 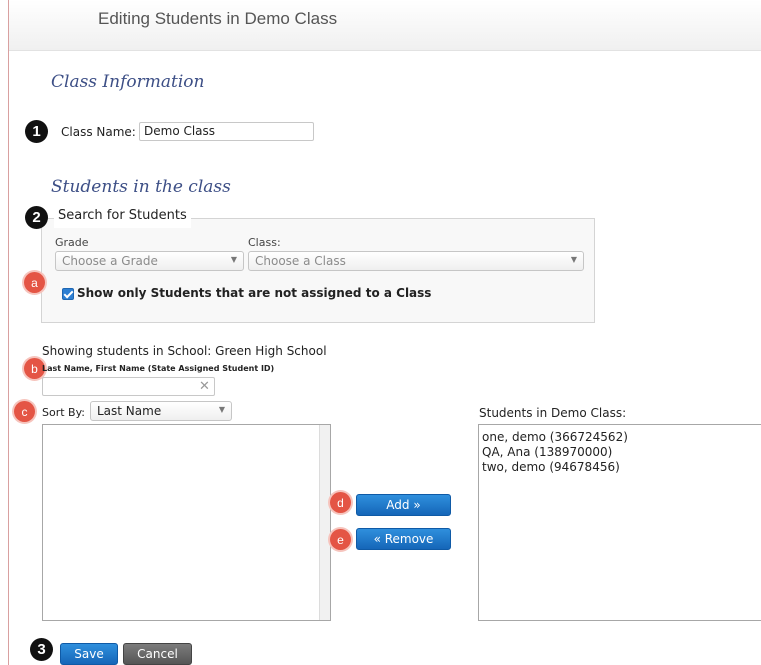 I want to click on callout-marker-c: c, so click(x=24, y=411).